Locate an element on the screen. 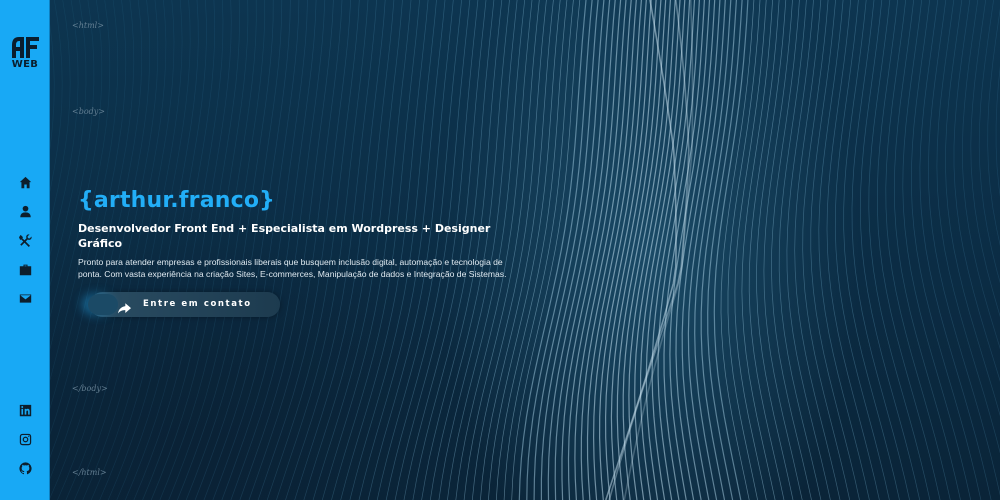 This screenshot has height=500, width=1000. logo: WEB is located at coordinates (25, 53).